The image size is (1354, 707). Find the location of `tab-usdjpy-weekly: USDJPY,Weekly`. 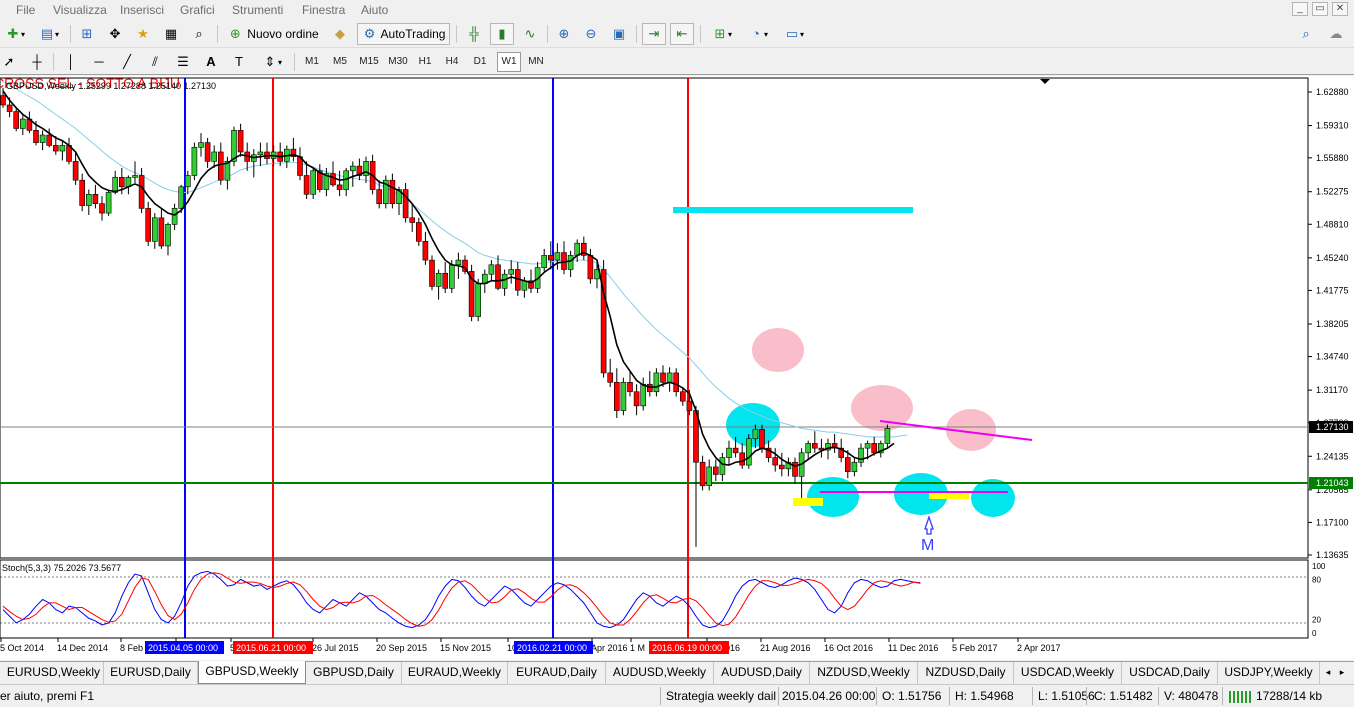

tab-usdjpy-weekly: USDJPY,Weekly is located at coordinates (1269, 673).